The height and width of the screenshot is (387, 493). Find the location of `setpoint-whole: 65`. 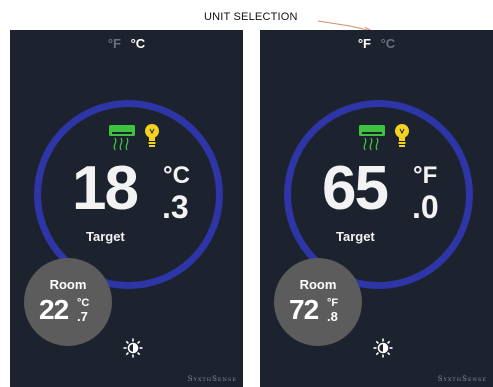

setpoint-whole: 65 is located at coordinates (355, 188).